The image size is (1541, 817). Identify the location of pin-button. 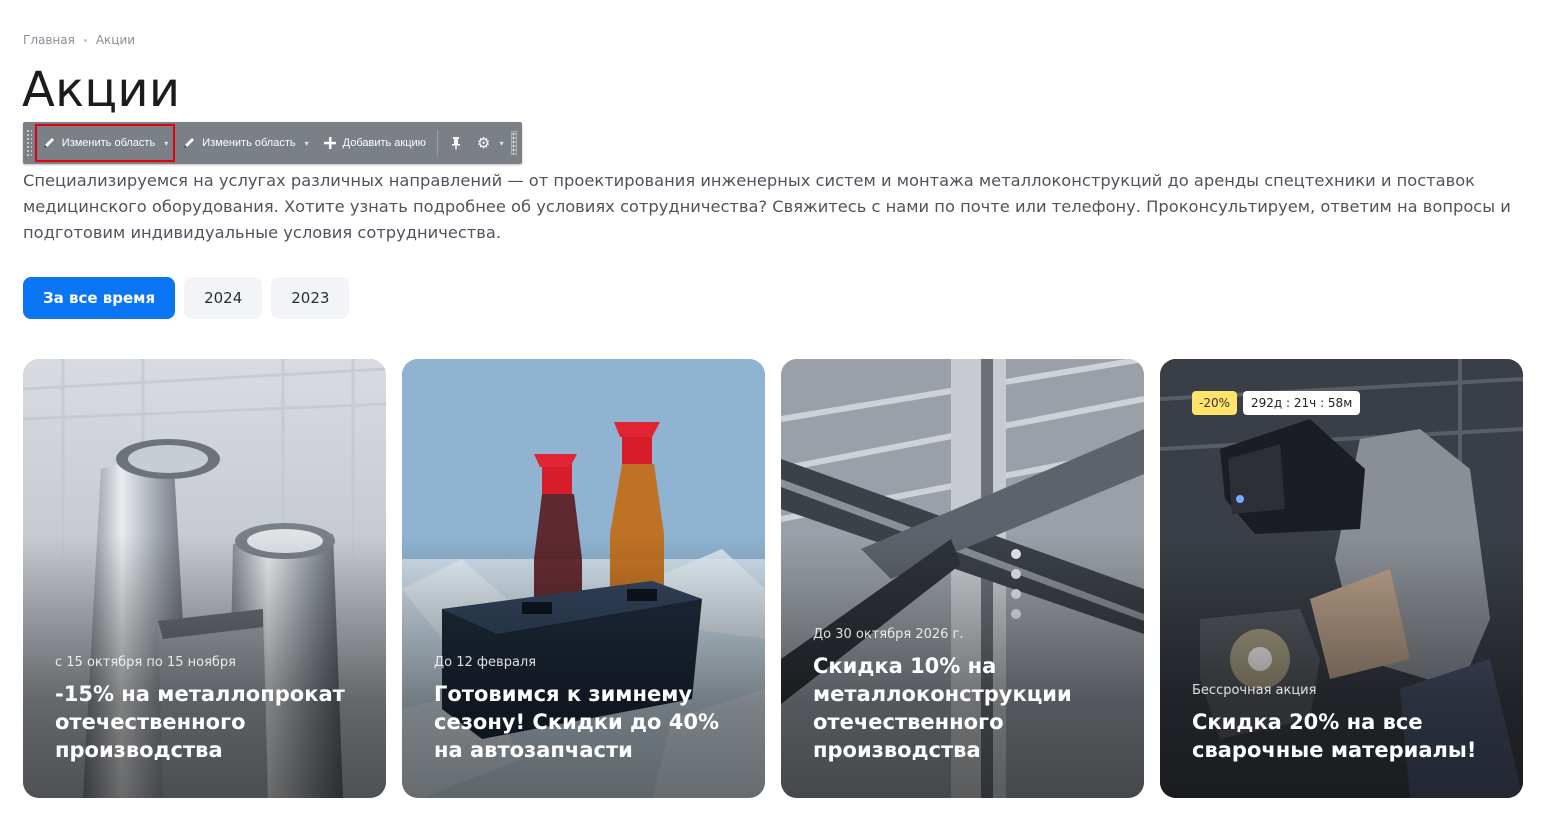
(456, 143).